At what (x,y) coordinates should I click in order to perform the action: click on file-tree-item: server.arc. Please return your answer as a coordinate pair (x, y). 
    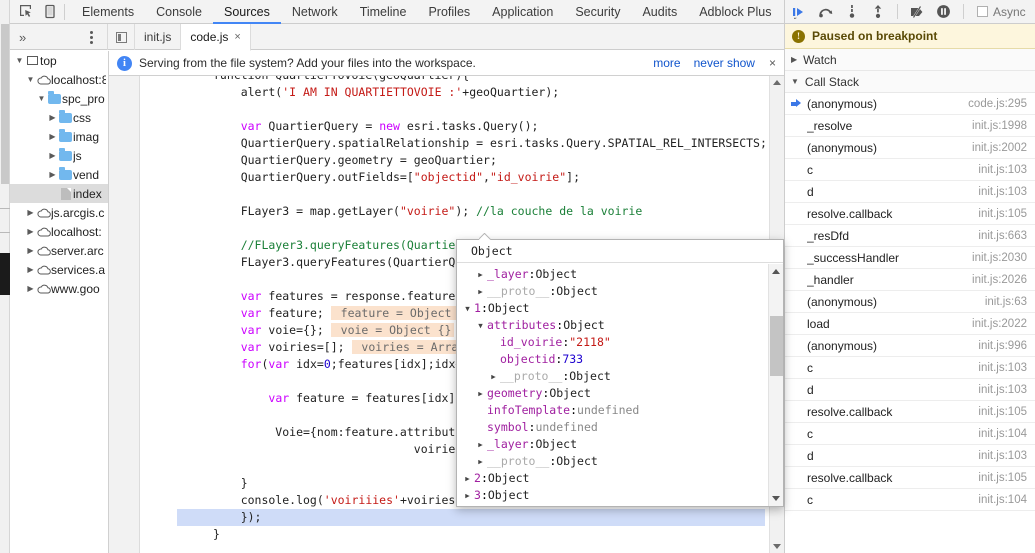
    Looking at the image, I should click on (59, 250).